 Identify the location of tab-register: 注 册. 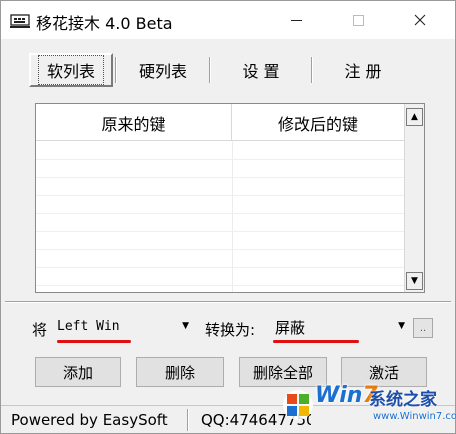
(363, 70).